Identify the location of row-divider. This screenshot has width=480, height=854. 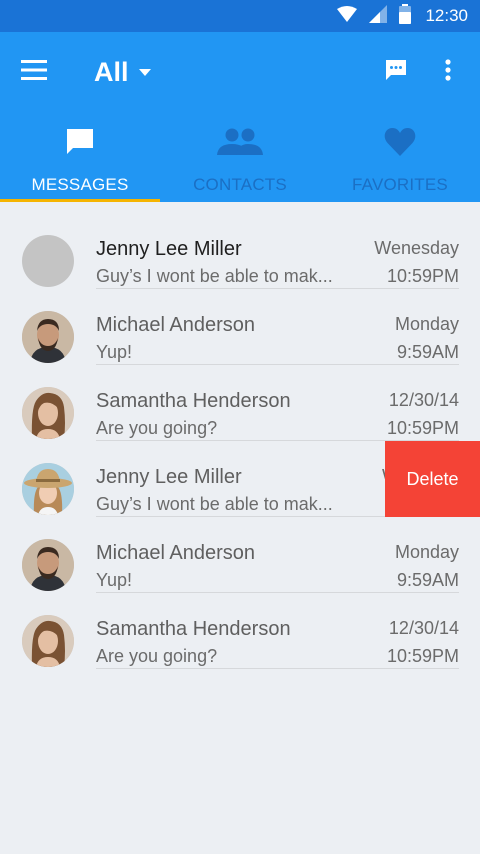
(277, 668).